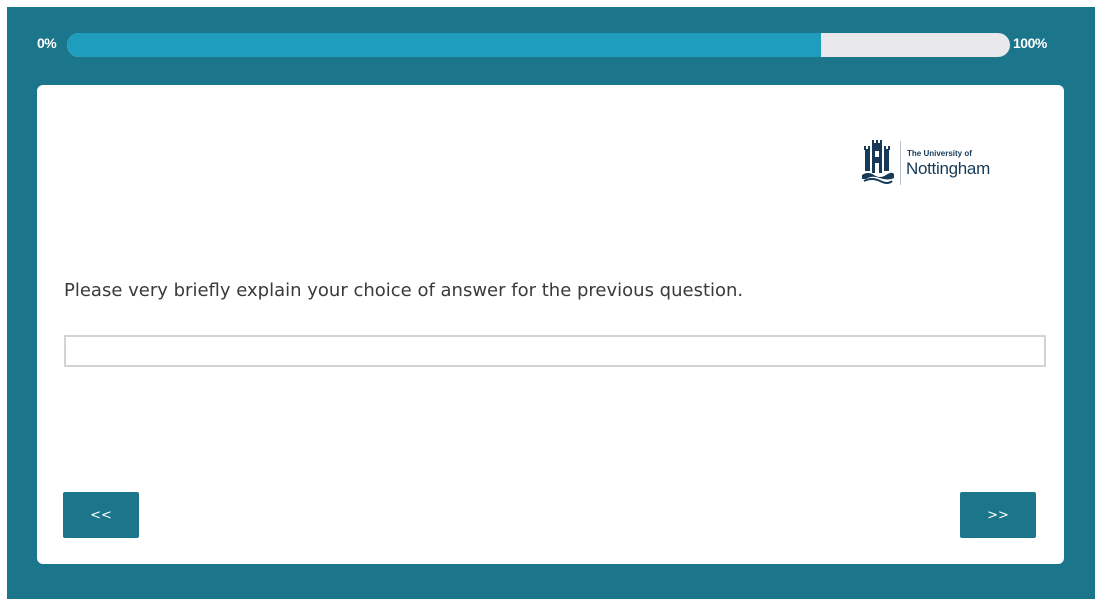 This screenshot has width=1095, height=599. Describe the element at coordinates (444, 45) in the screenshot. I see `progress-fill` at that location.